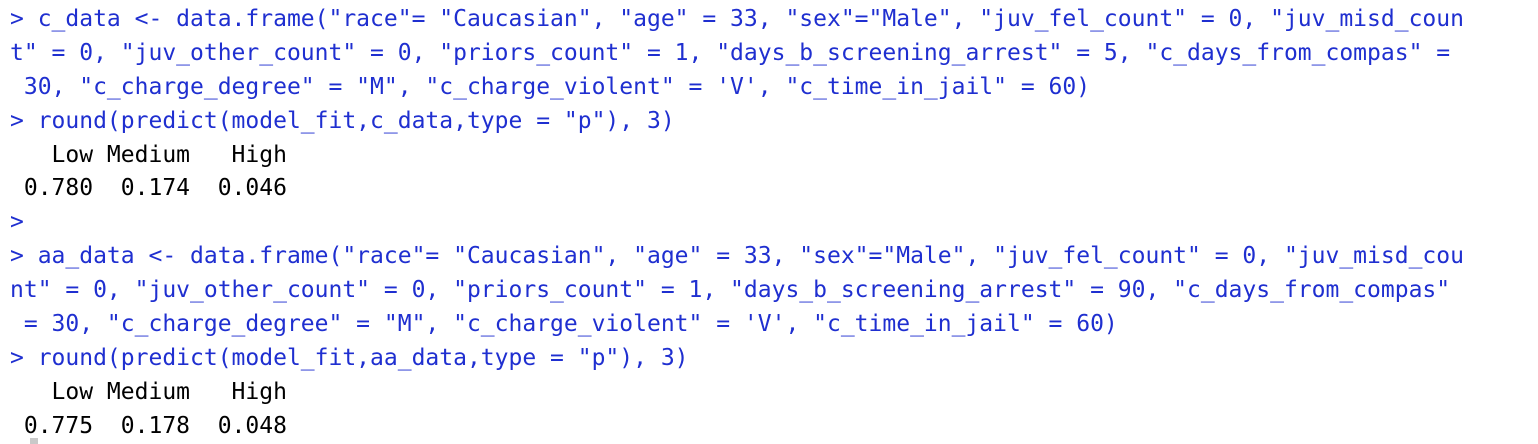 The width and height of the screenshot is (1538, 444). Describe the element at coordinates (34, 441) in the screenshot. I see `console-cursor` at that location.